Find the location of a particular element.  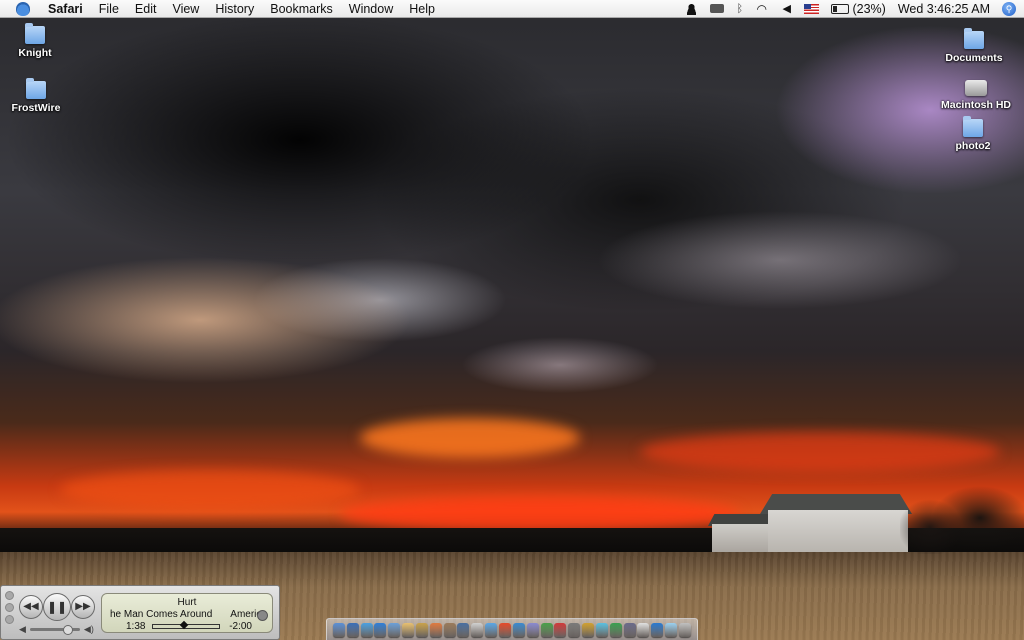

menu-help: Help is located at coordinates (422, 9).